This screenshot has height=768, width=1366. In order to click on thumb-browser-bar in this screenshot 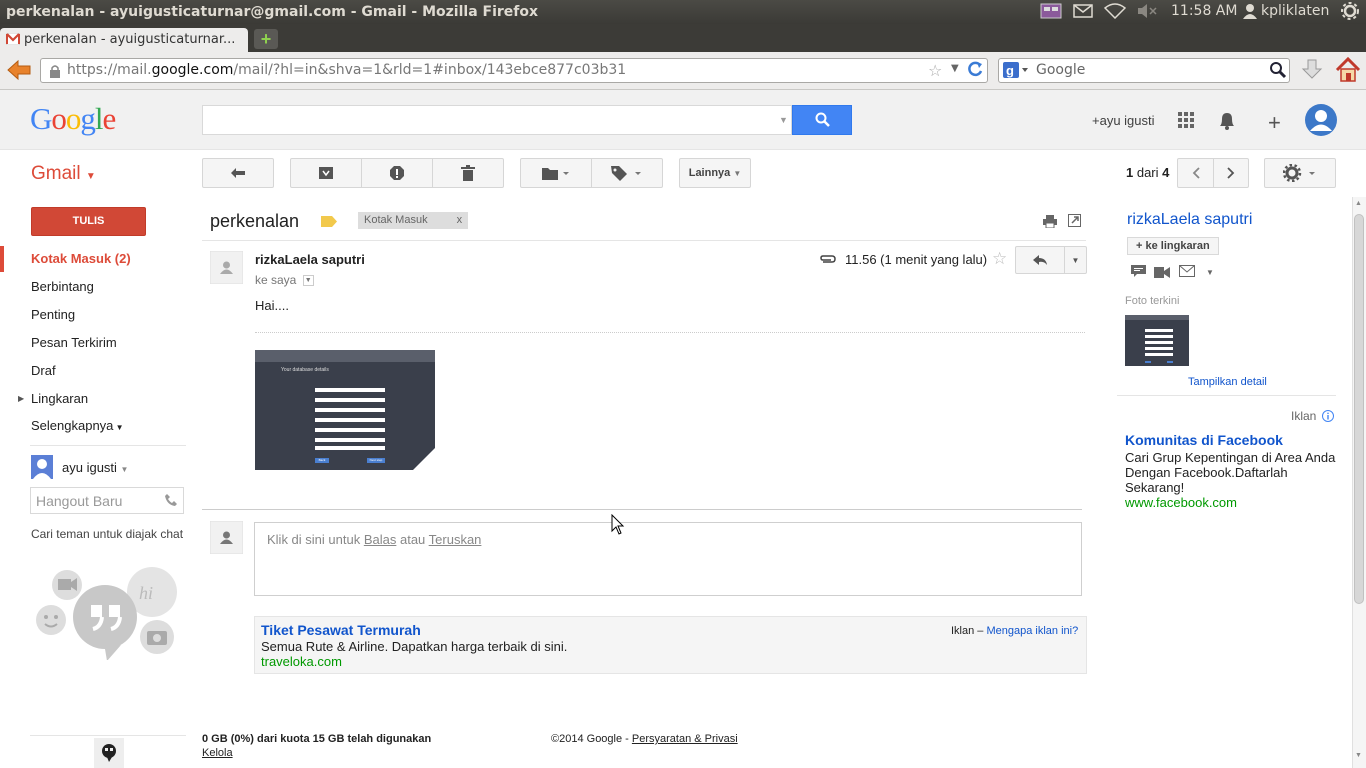, I will do `click(345, 356)`.